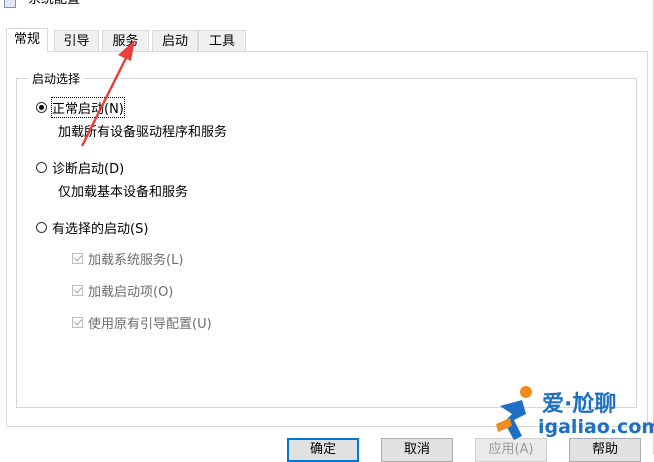 This screenshot has height=462, width=654. I want to click on selective-startup-label: 有选择的启动(S), so click(100, 227).